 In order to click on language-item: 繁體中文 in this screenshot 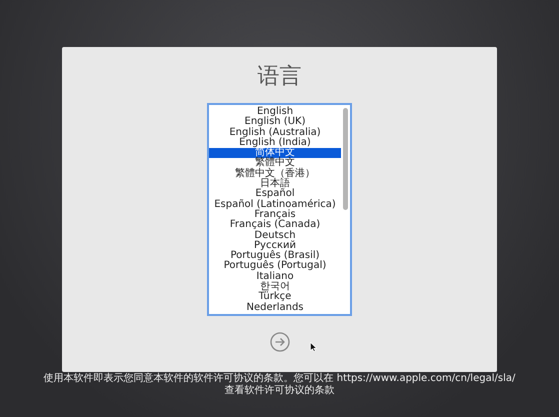, I will do `click(275, 163)`.